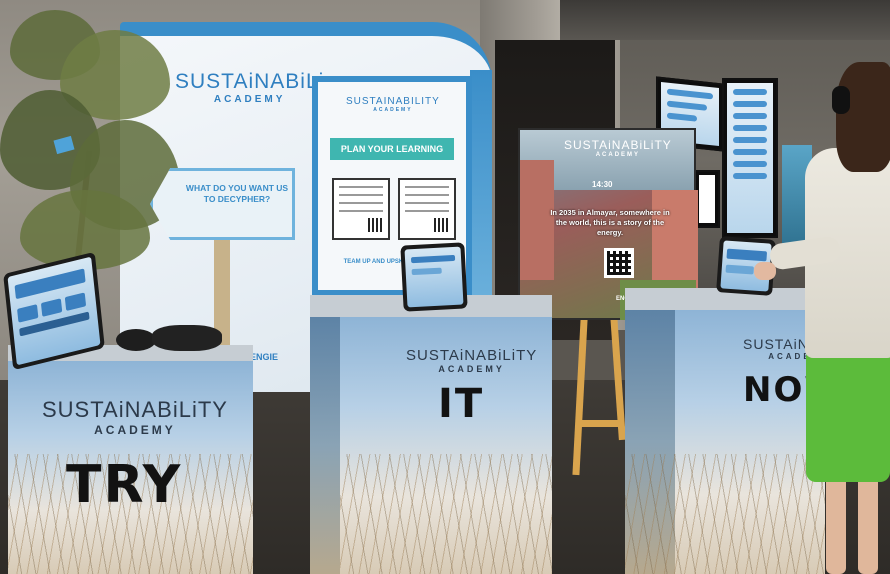  I want to click on game-time: 14:30, so click(602, 184).